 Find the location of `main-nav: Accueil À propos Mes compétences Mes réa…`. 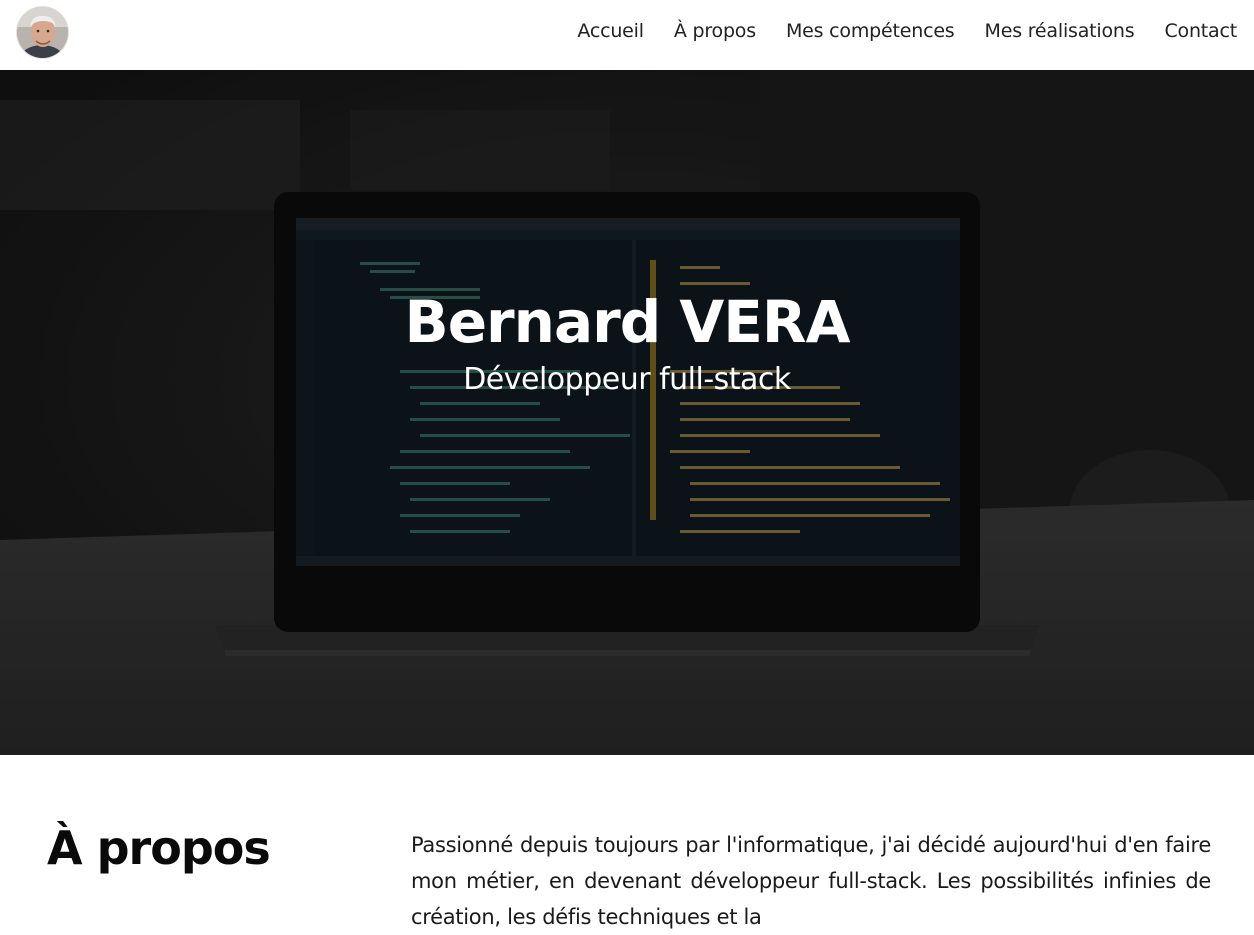

main-nav: Accueil À propos Mes compétences Mes réa… is located at coordinates (892, 31).